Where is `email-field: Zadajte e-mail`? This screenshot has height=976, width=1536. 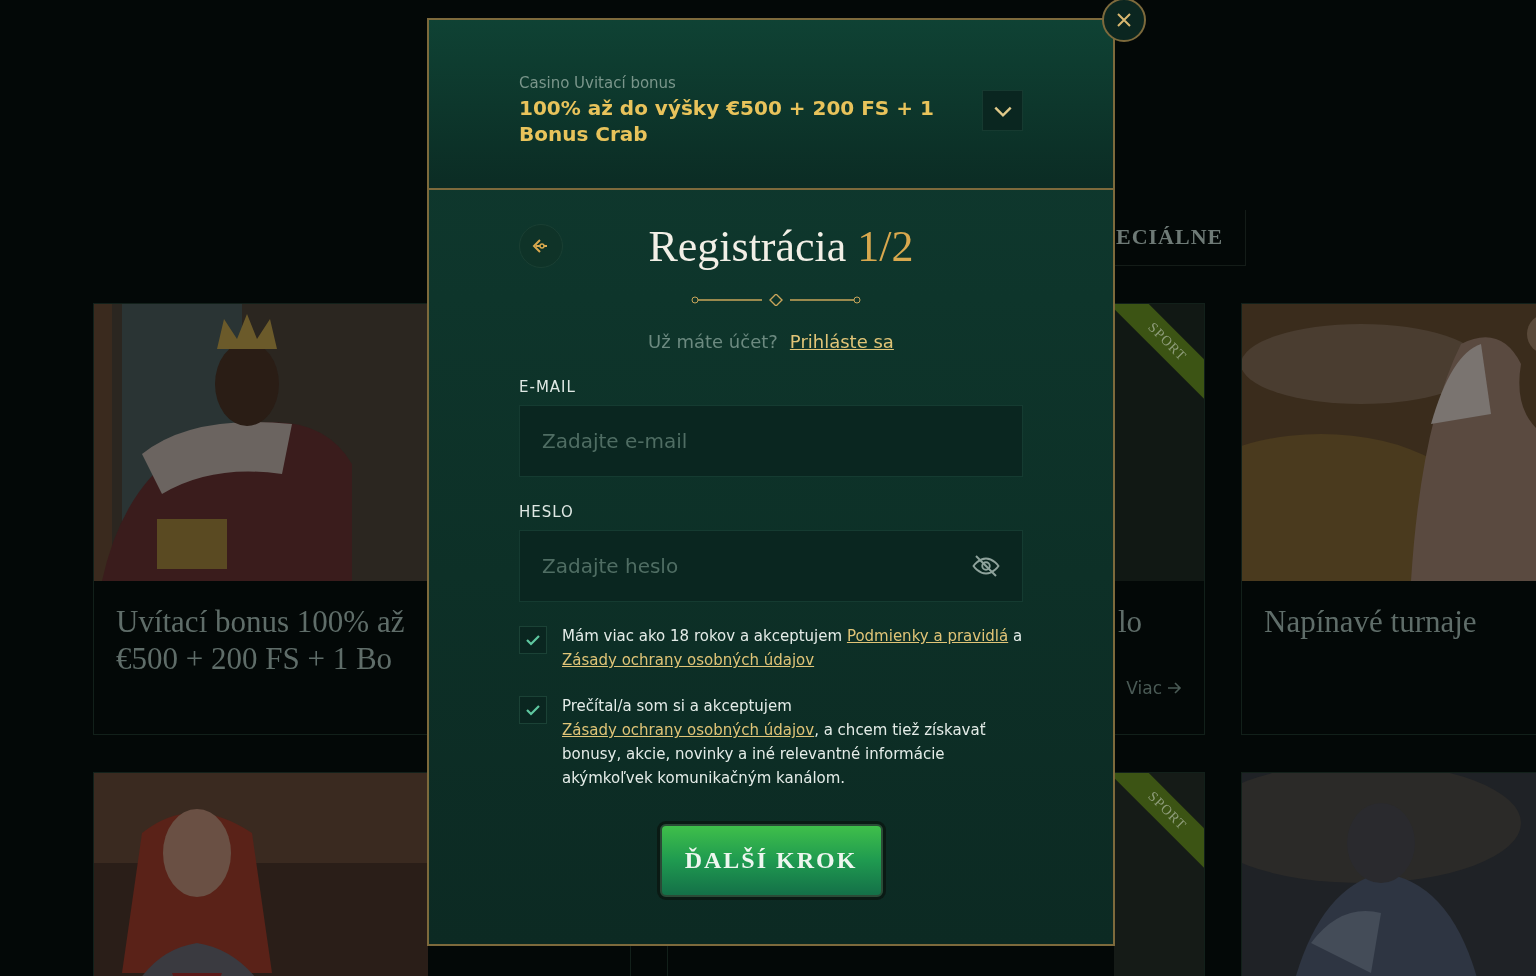
email-field: Zadajte e-mail is located at coordinates (771, 441).